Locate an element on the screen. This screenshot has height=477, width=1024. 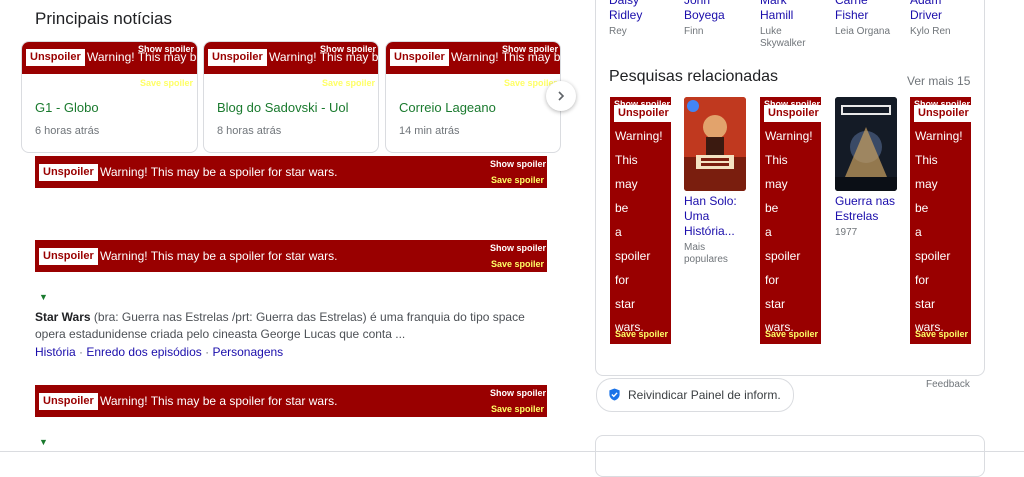
news-source: G1 - Globo is located at coordinates (67, 107).